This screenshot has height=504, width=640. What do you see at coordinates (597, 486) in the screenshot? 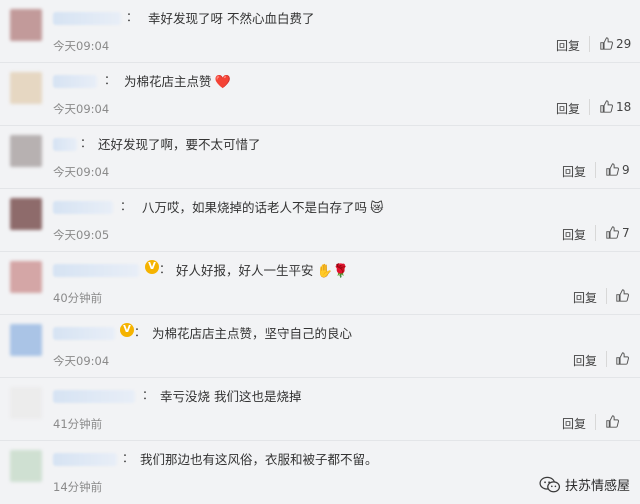
I see `watermark-text: 扶苏情感屋` at bounding box center [597, 486].